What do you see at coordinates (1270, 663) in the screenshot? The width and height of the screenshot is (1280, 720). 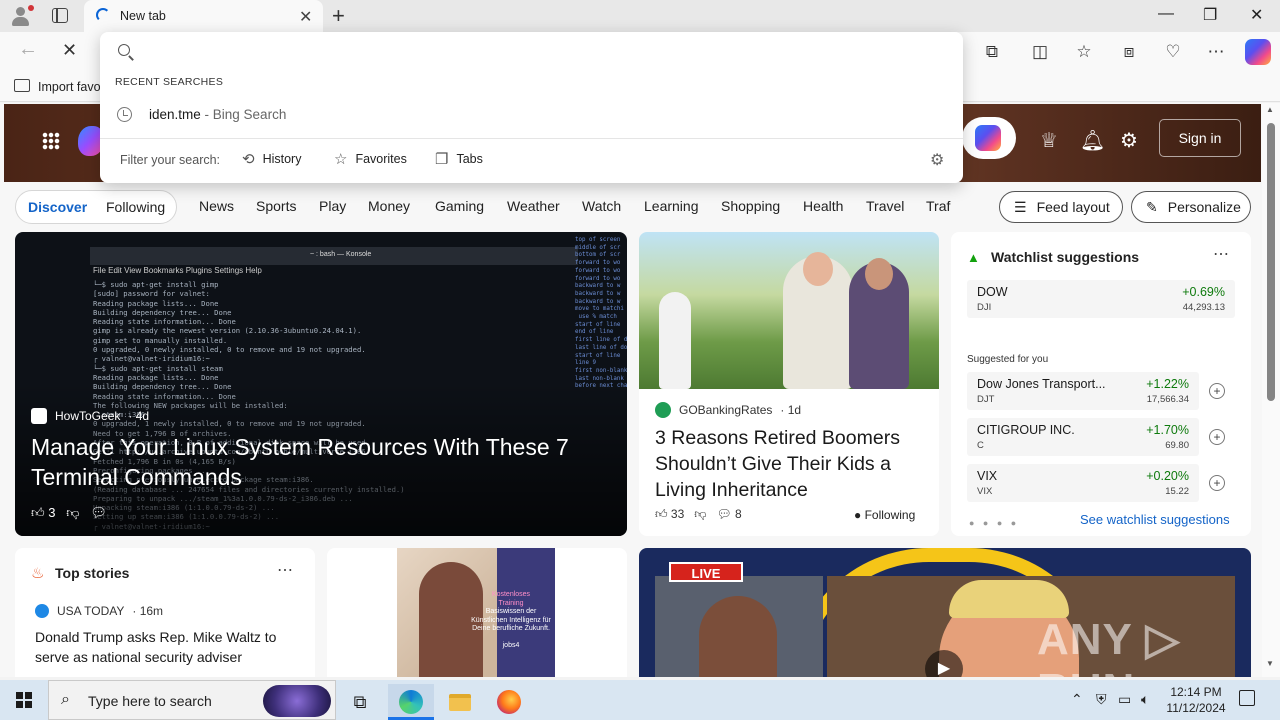 I see `scroll-down-icon: ▼` at bounding box center [1270, 663].